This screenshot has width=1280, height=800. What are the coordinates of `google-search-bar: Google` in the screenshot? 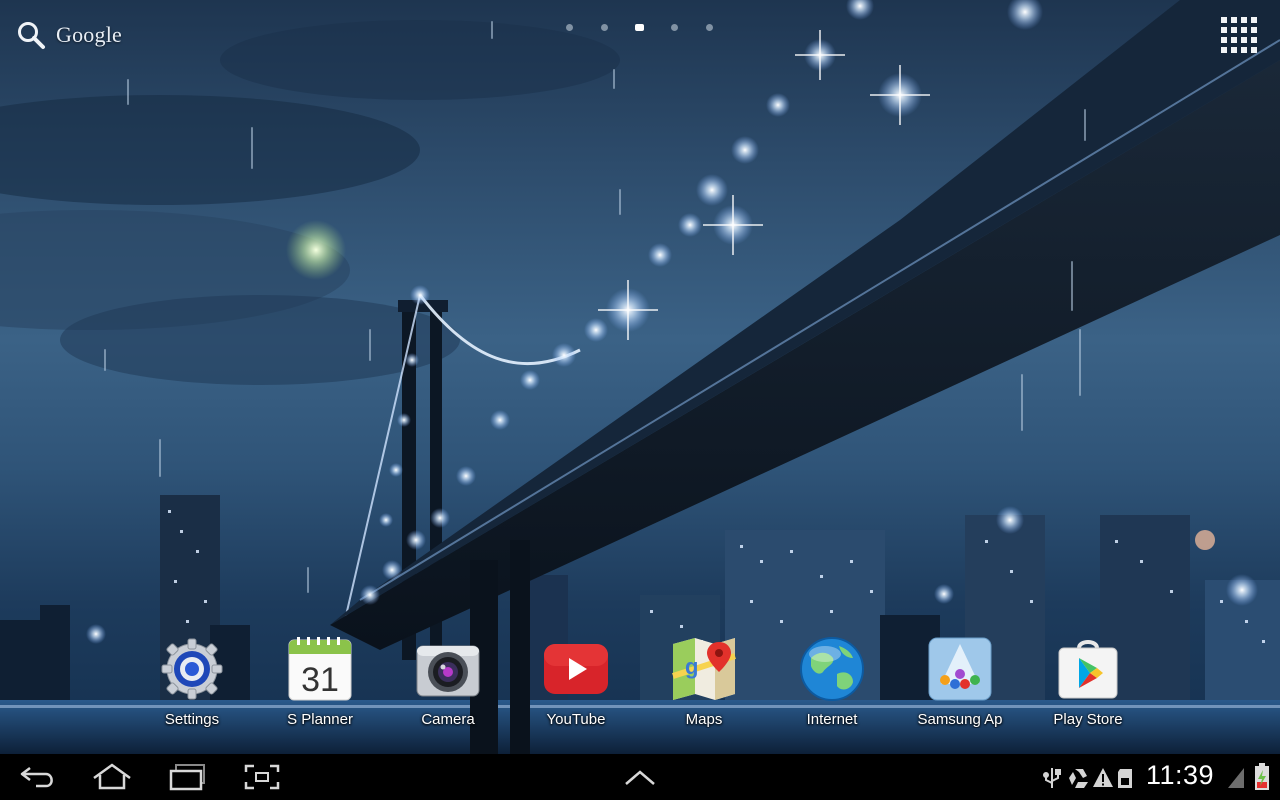 It's located at (69, 35).